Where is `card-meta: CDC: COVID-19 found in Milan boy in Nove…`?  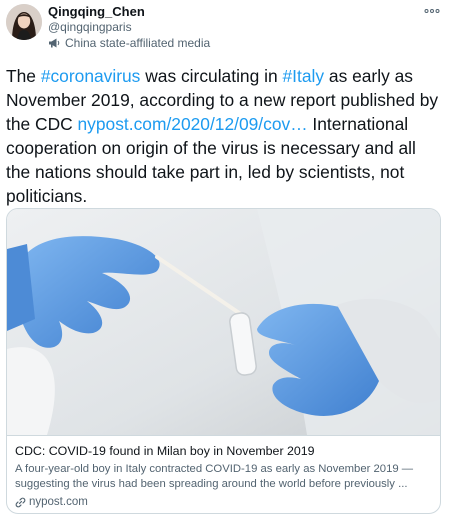
card-meta: CDC: COVID-19 found in Milan boy in Nove… is located at coordinates (223, 474).